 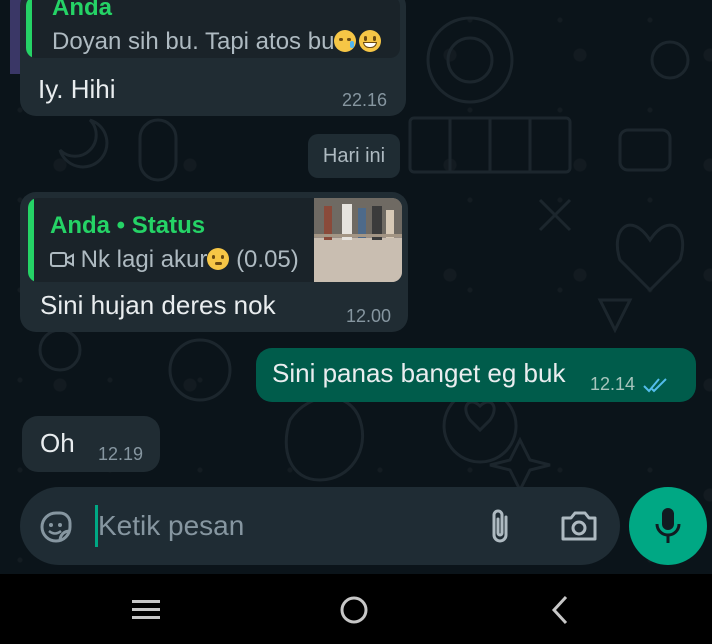 I want to click on message-time: 12.19, so click(x=121, y=454).